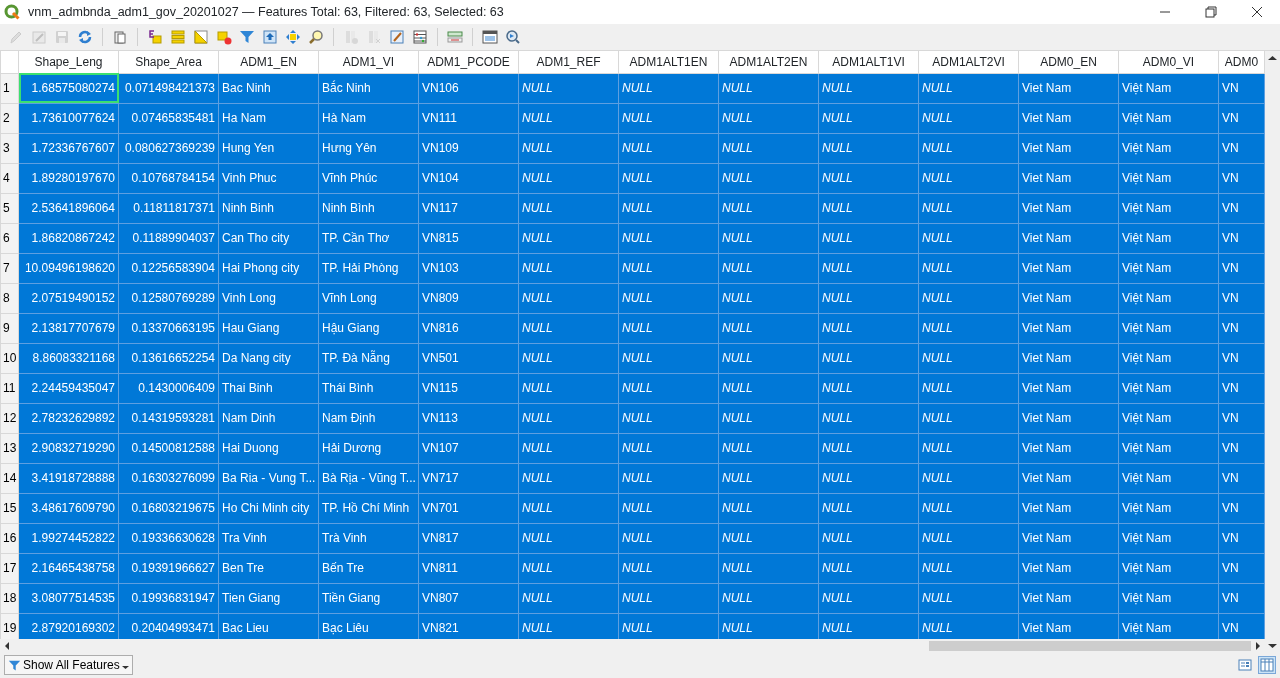 The image size is (1280, 678). What do you see at coordinates (9, 148) in the screenshot?
I see `row-header: 3` at bounding box center [9, 148].